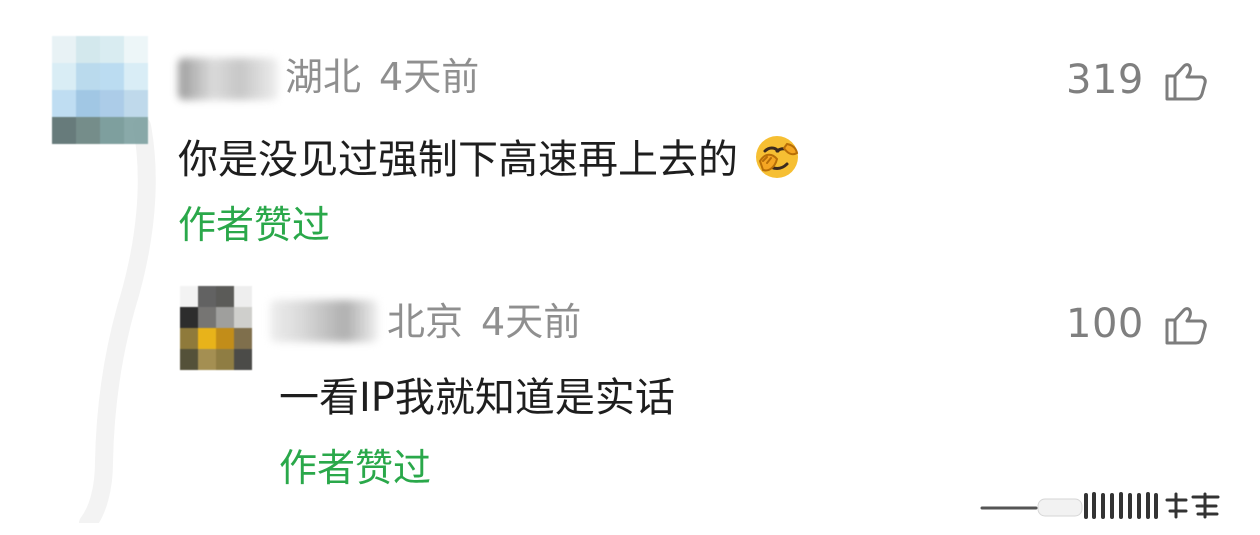 The width and height of the screenshot is (1260, 535). I want to click on reply-location: 北京, so click(425, 322).